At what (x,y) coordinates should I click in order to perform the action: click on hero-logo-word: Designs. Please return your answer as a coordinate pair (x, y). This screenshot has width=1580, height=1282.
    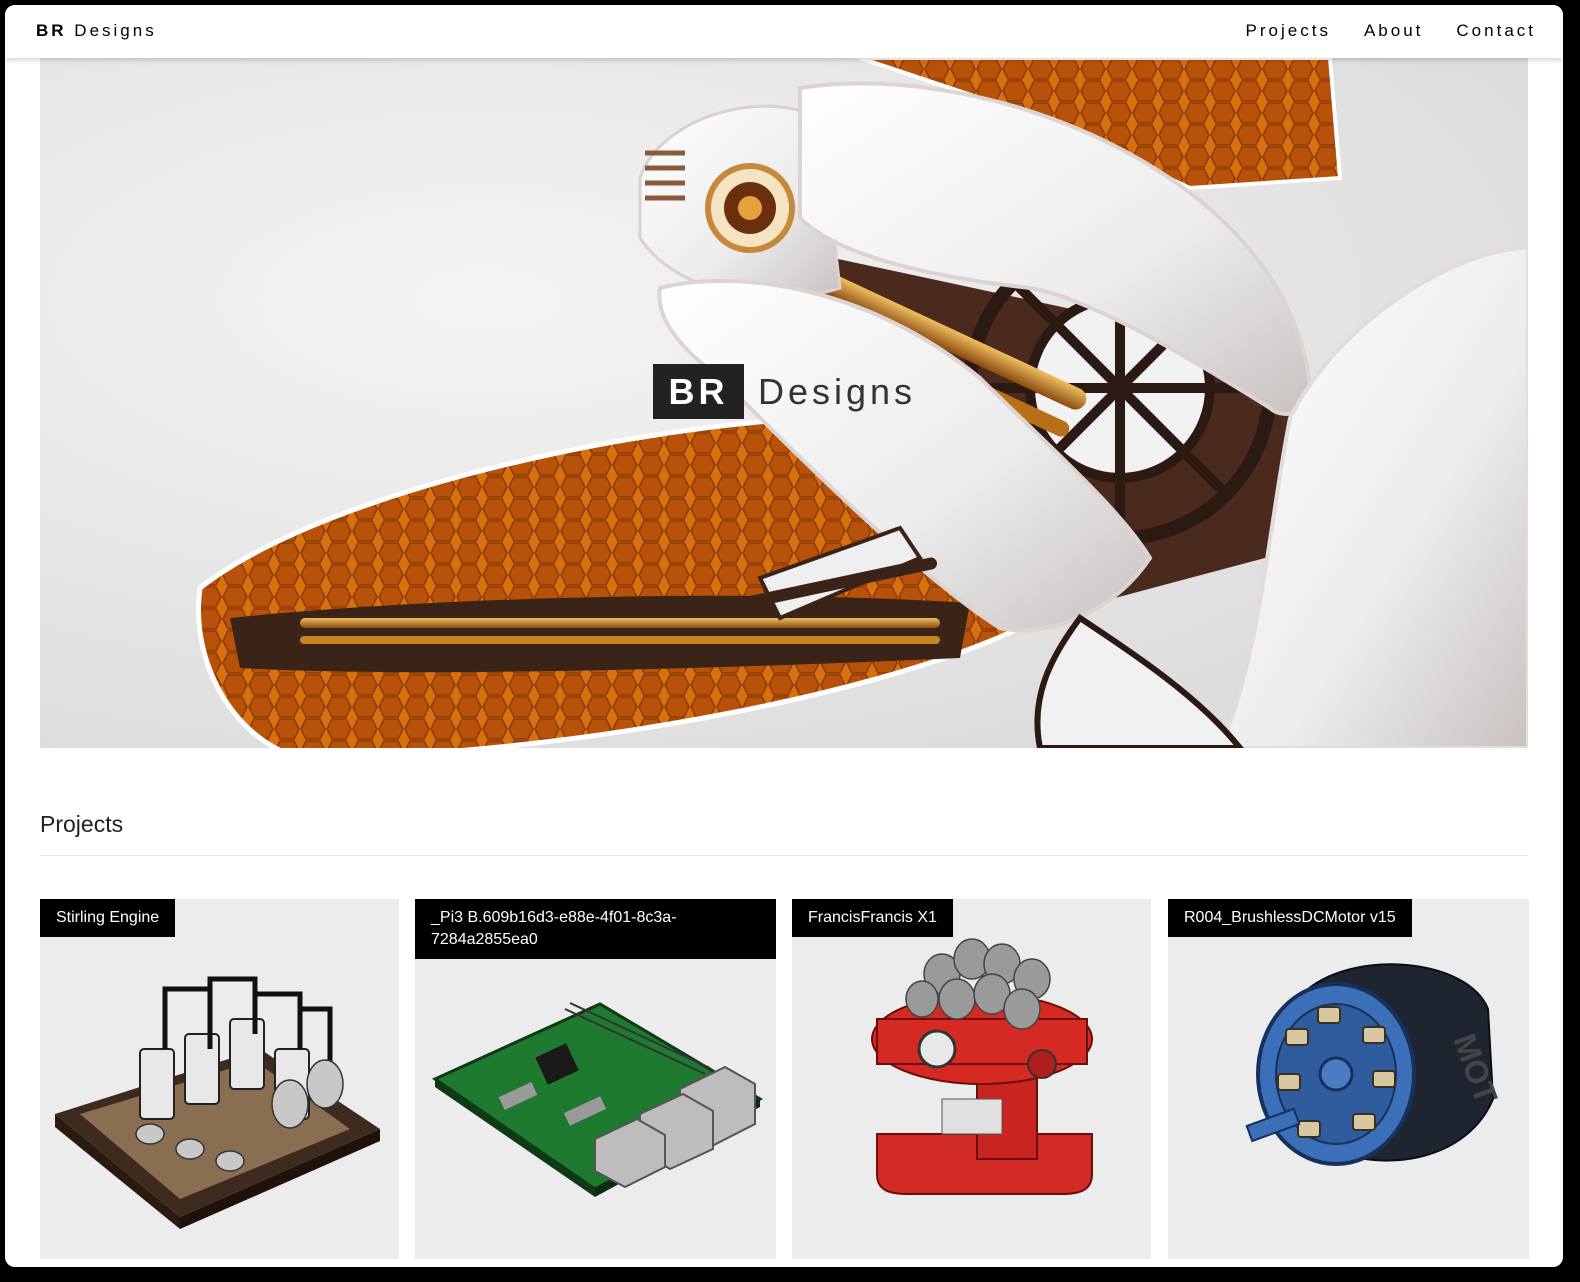
    Looking at the image, I should click on (837, 391).